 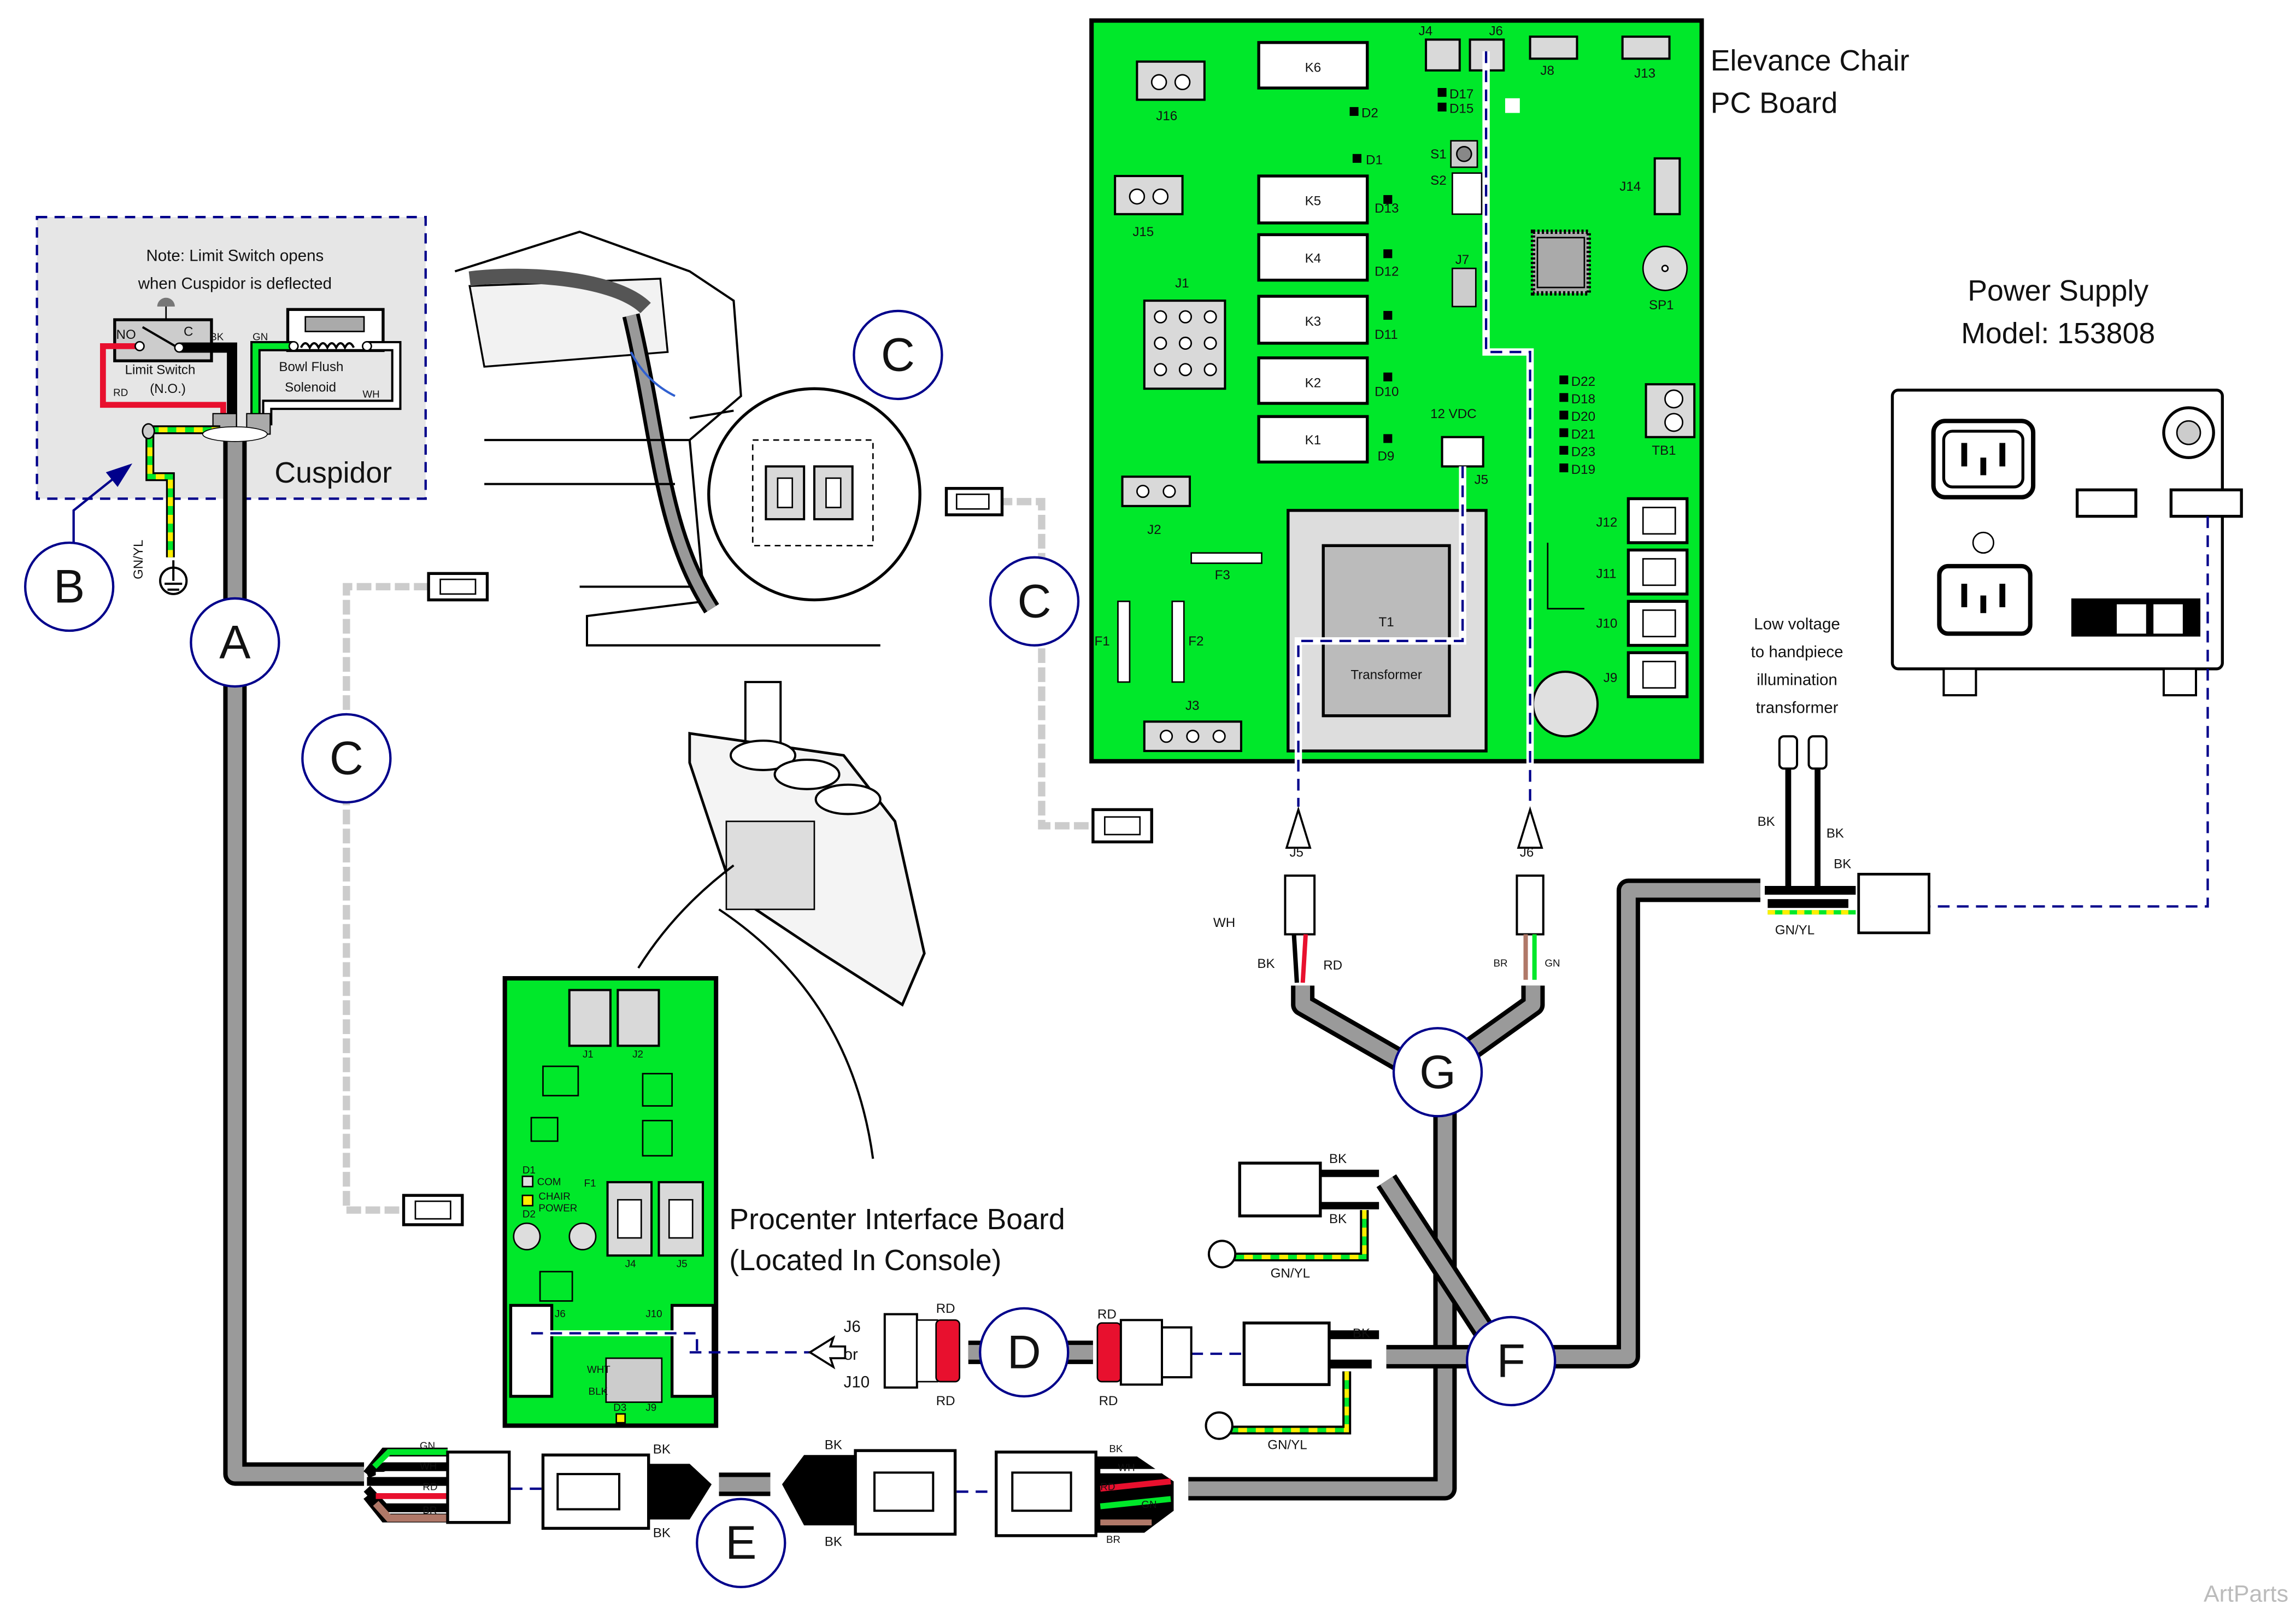 What do you see at coordinates (1583, 469) in the screenshot?
I see `pc_board-status_leds-5-label: D19` at bounding box center [1583, 469].